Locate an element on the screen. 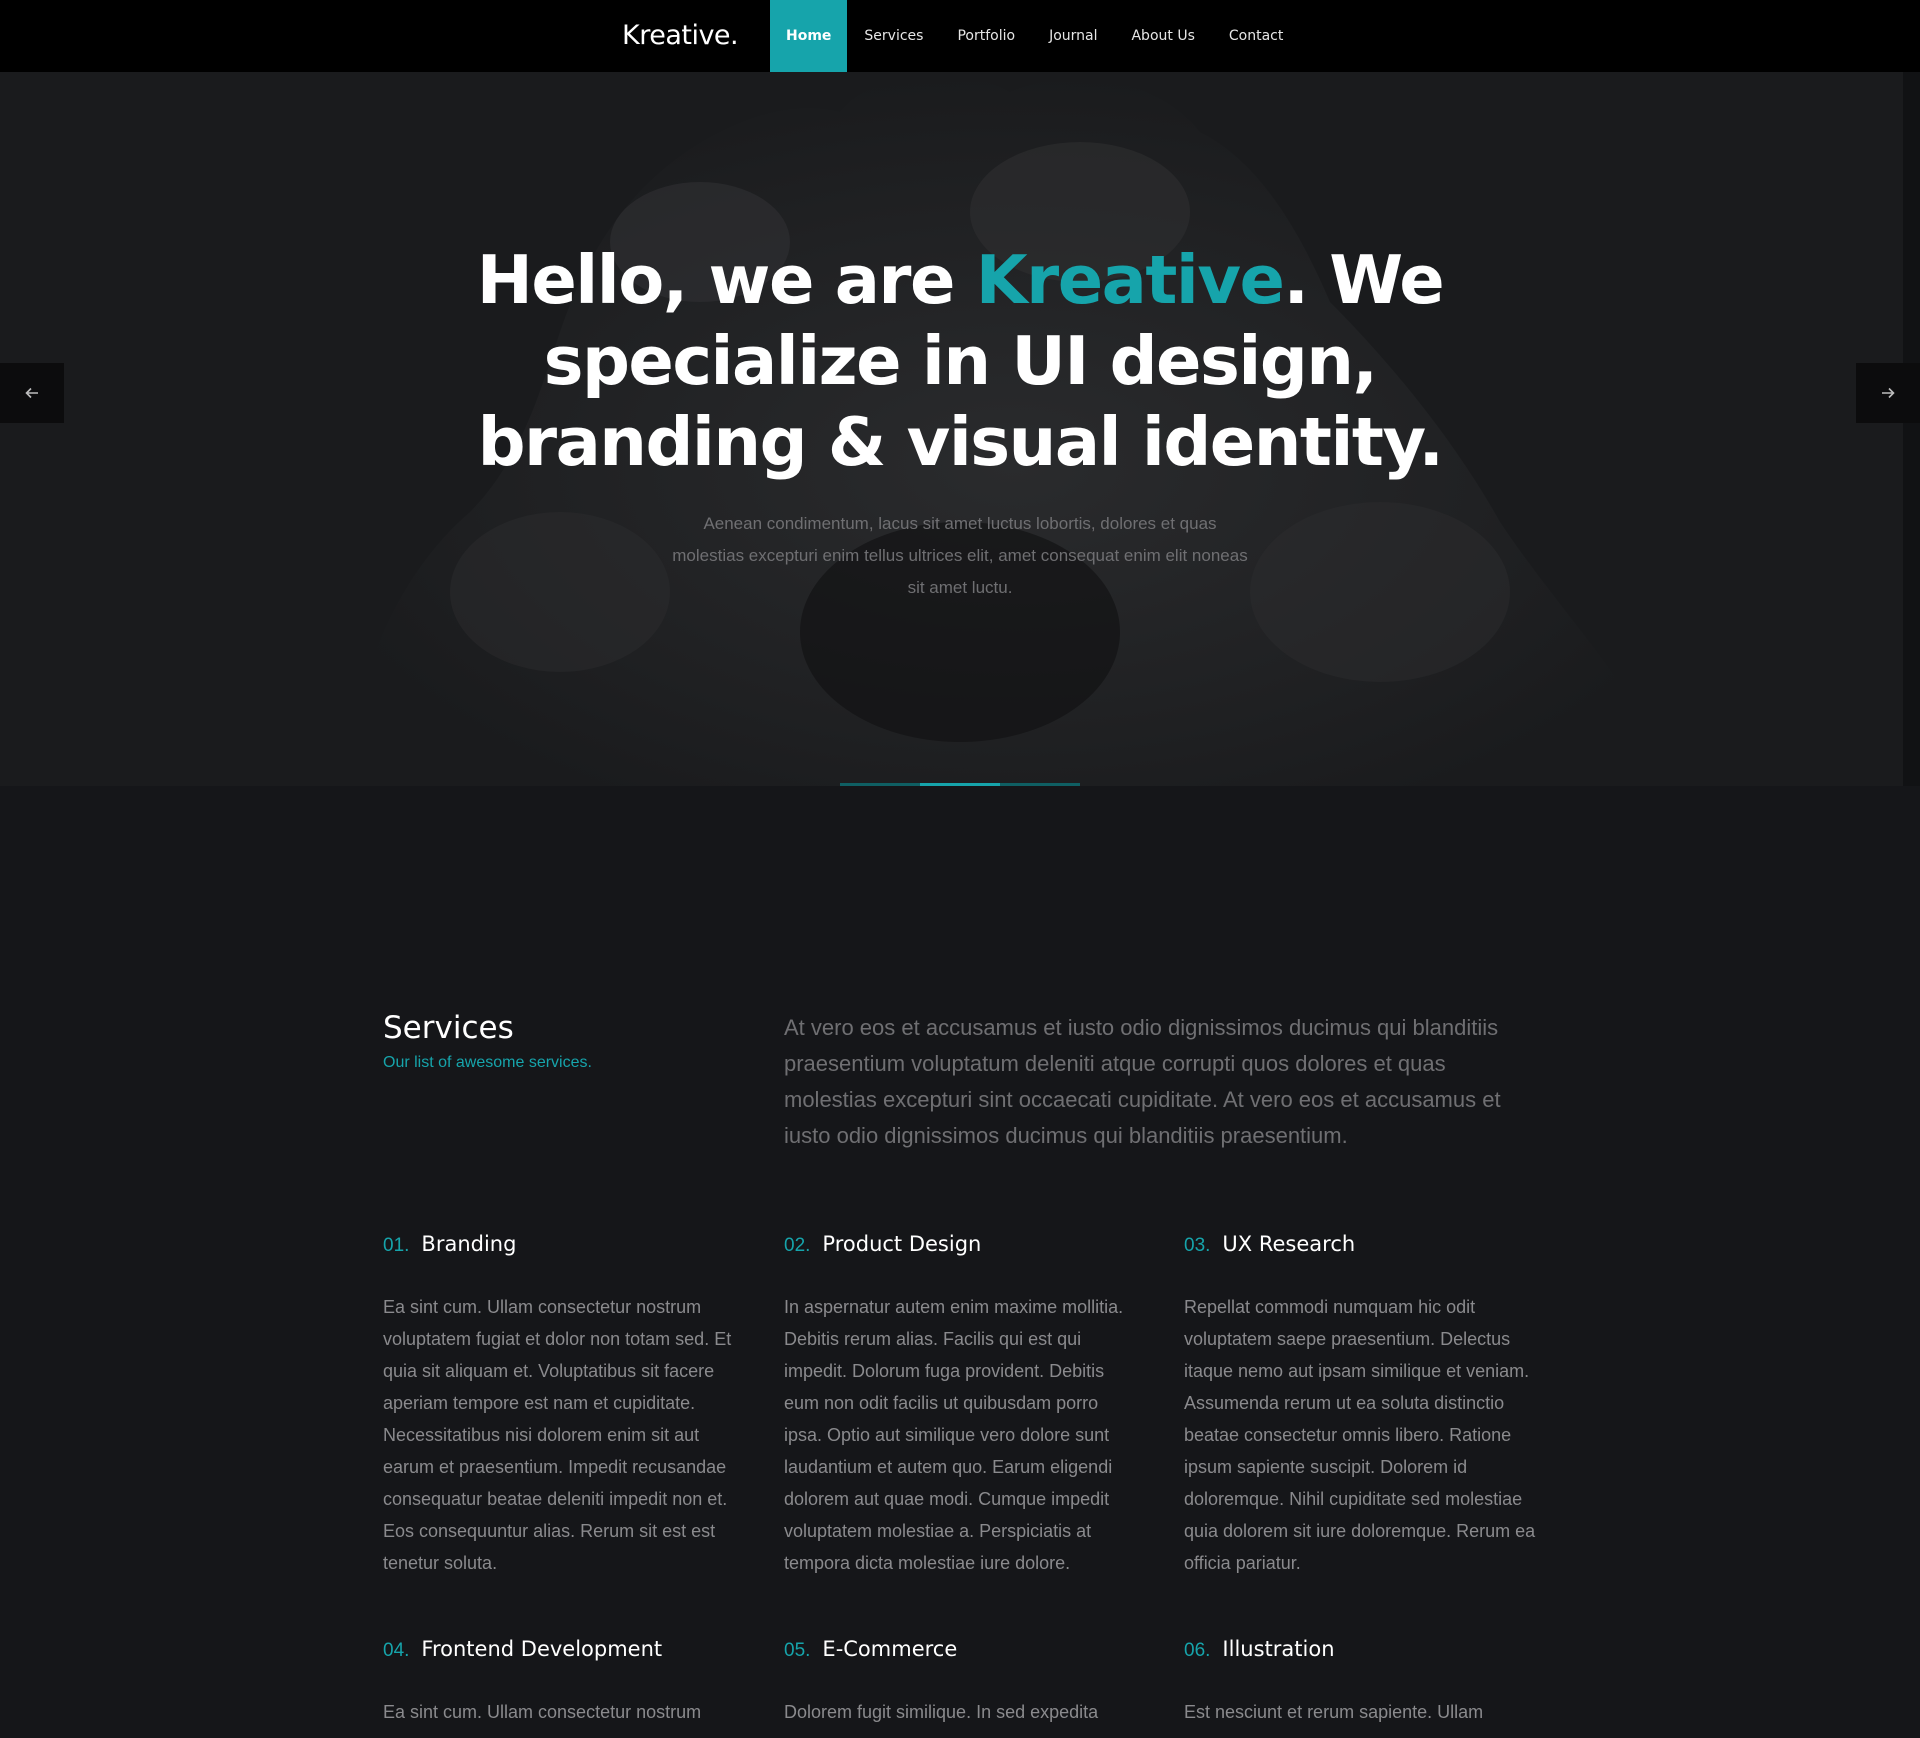  service-title: Product Design is located at coordinates (902, 1244).